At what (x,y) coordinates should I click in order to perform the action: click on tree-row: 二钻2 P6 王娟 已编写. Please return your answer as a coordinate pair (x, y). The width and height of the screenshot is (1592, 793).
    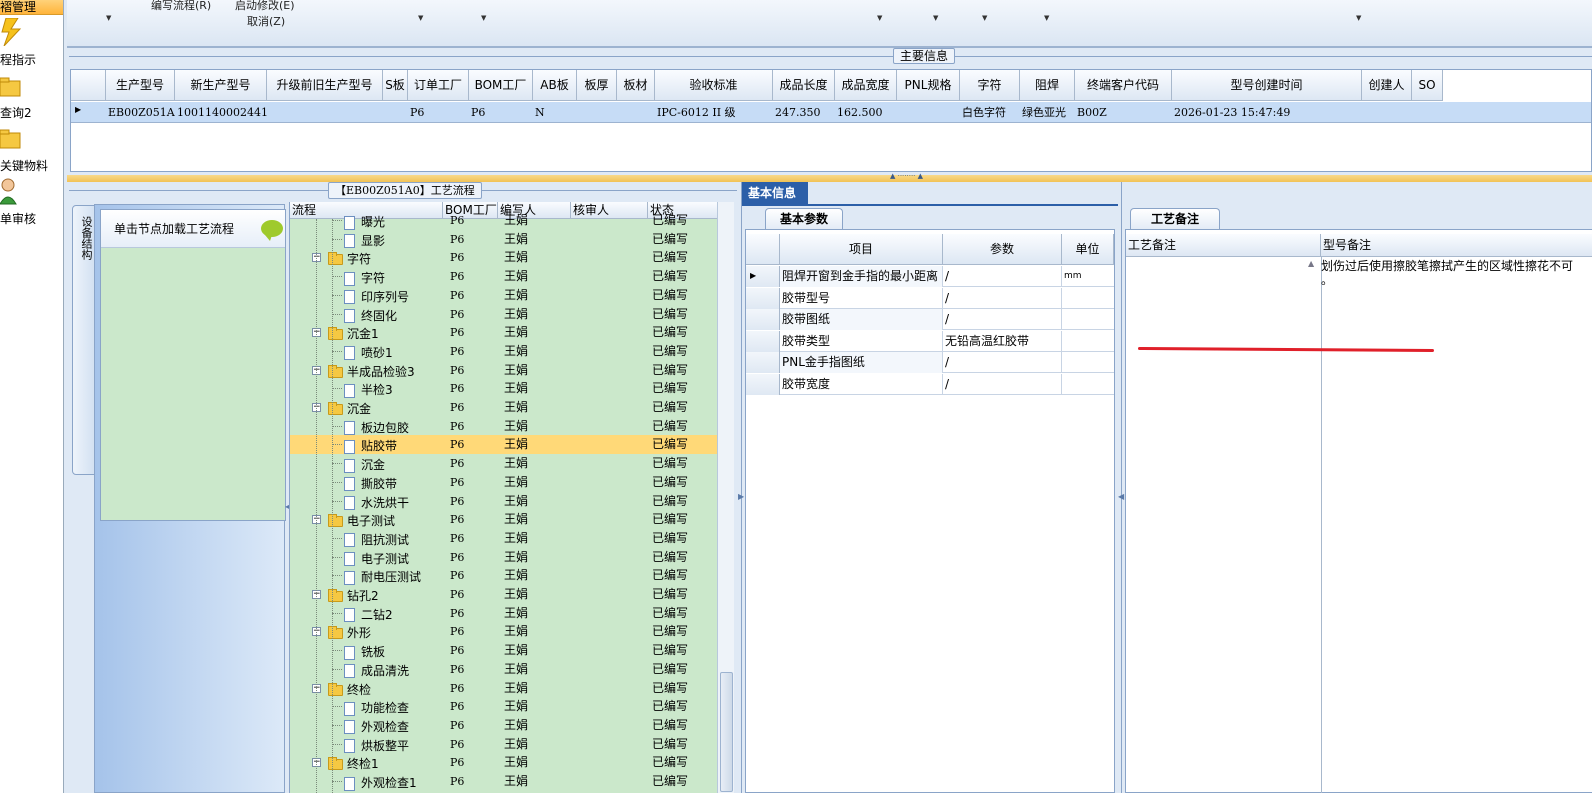
    Looking at the image, I should click on (503, 613).